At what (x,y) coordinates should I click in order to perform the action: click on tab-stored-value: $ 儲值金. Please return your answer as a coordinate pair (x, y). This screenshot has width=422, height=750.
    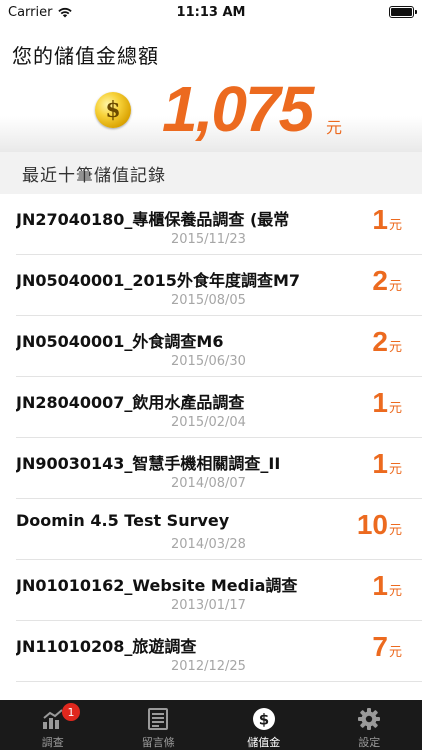
    Looking at the image, I should click on (264, 725).